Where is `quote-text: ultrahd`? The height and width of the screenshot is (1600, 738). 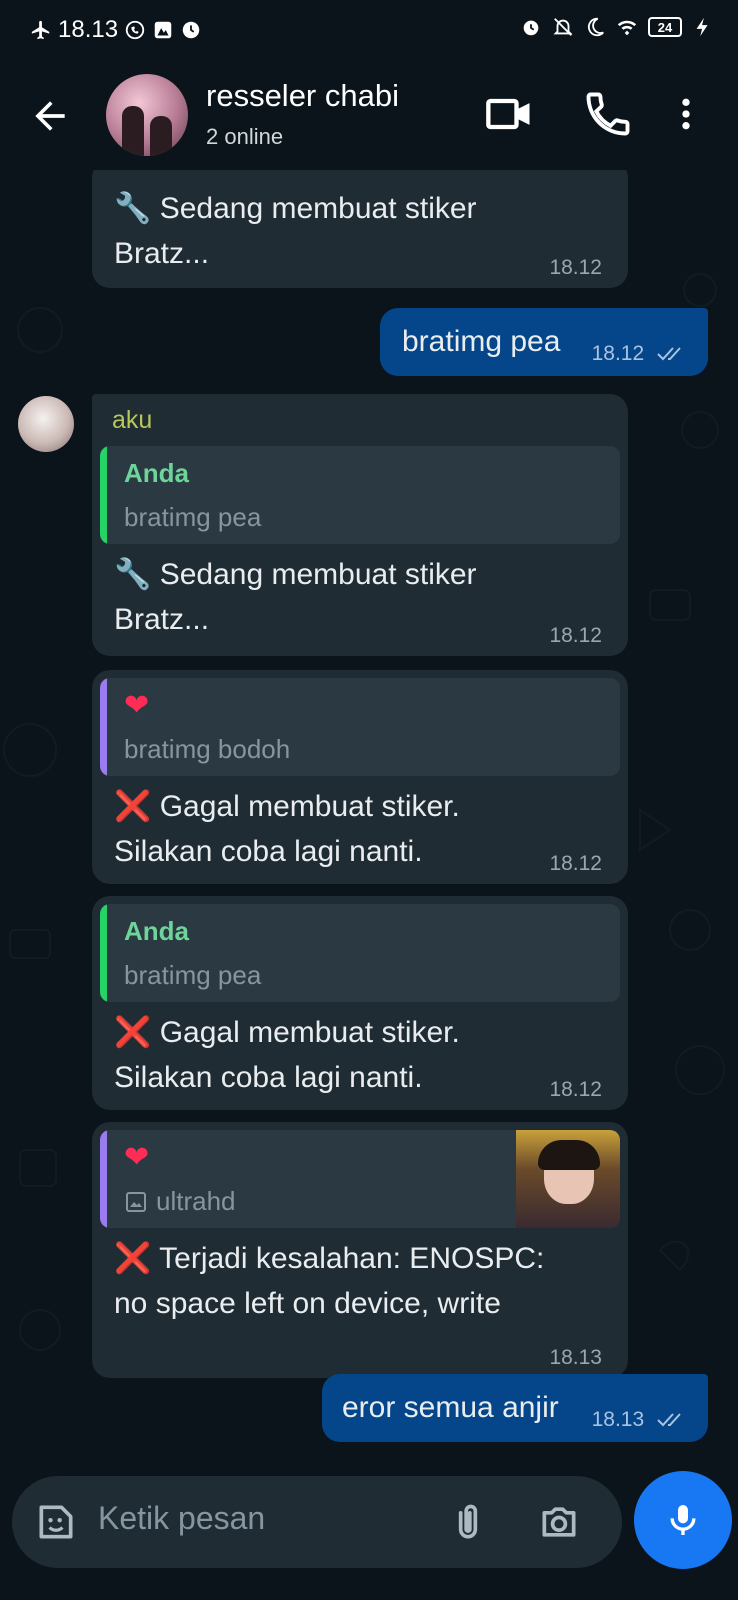 quote-text: ultrahd is located at coordinates (180, 1201).